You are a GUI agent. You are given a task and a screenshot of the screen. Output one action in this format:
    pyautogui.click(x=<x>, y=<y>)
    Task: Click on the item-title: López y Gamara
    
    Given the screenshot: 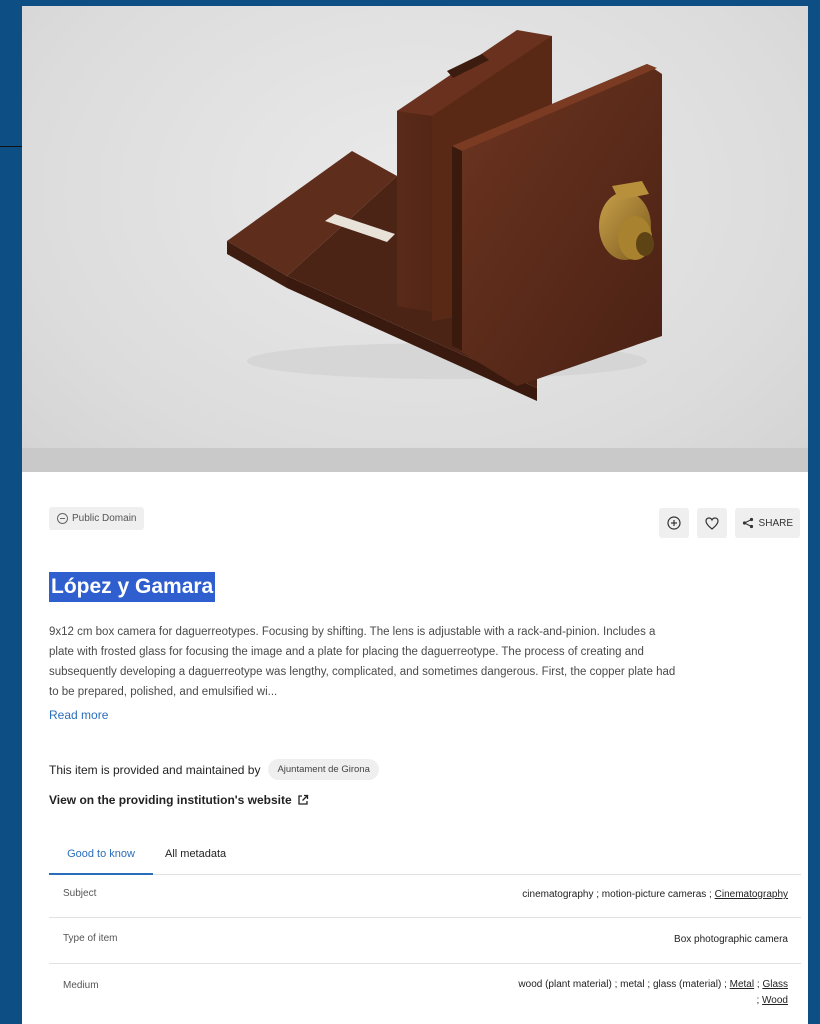 What is the action you would take?
    pyautogui.click(x=132, y=587)
    